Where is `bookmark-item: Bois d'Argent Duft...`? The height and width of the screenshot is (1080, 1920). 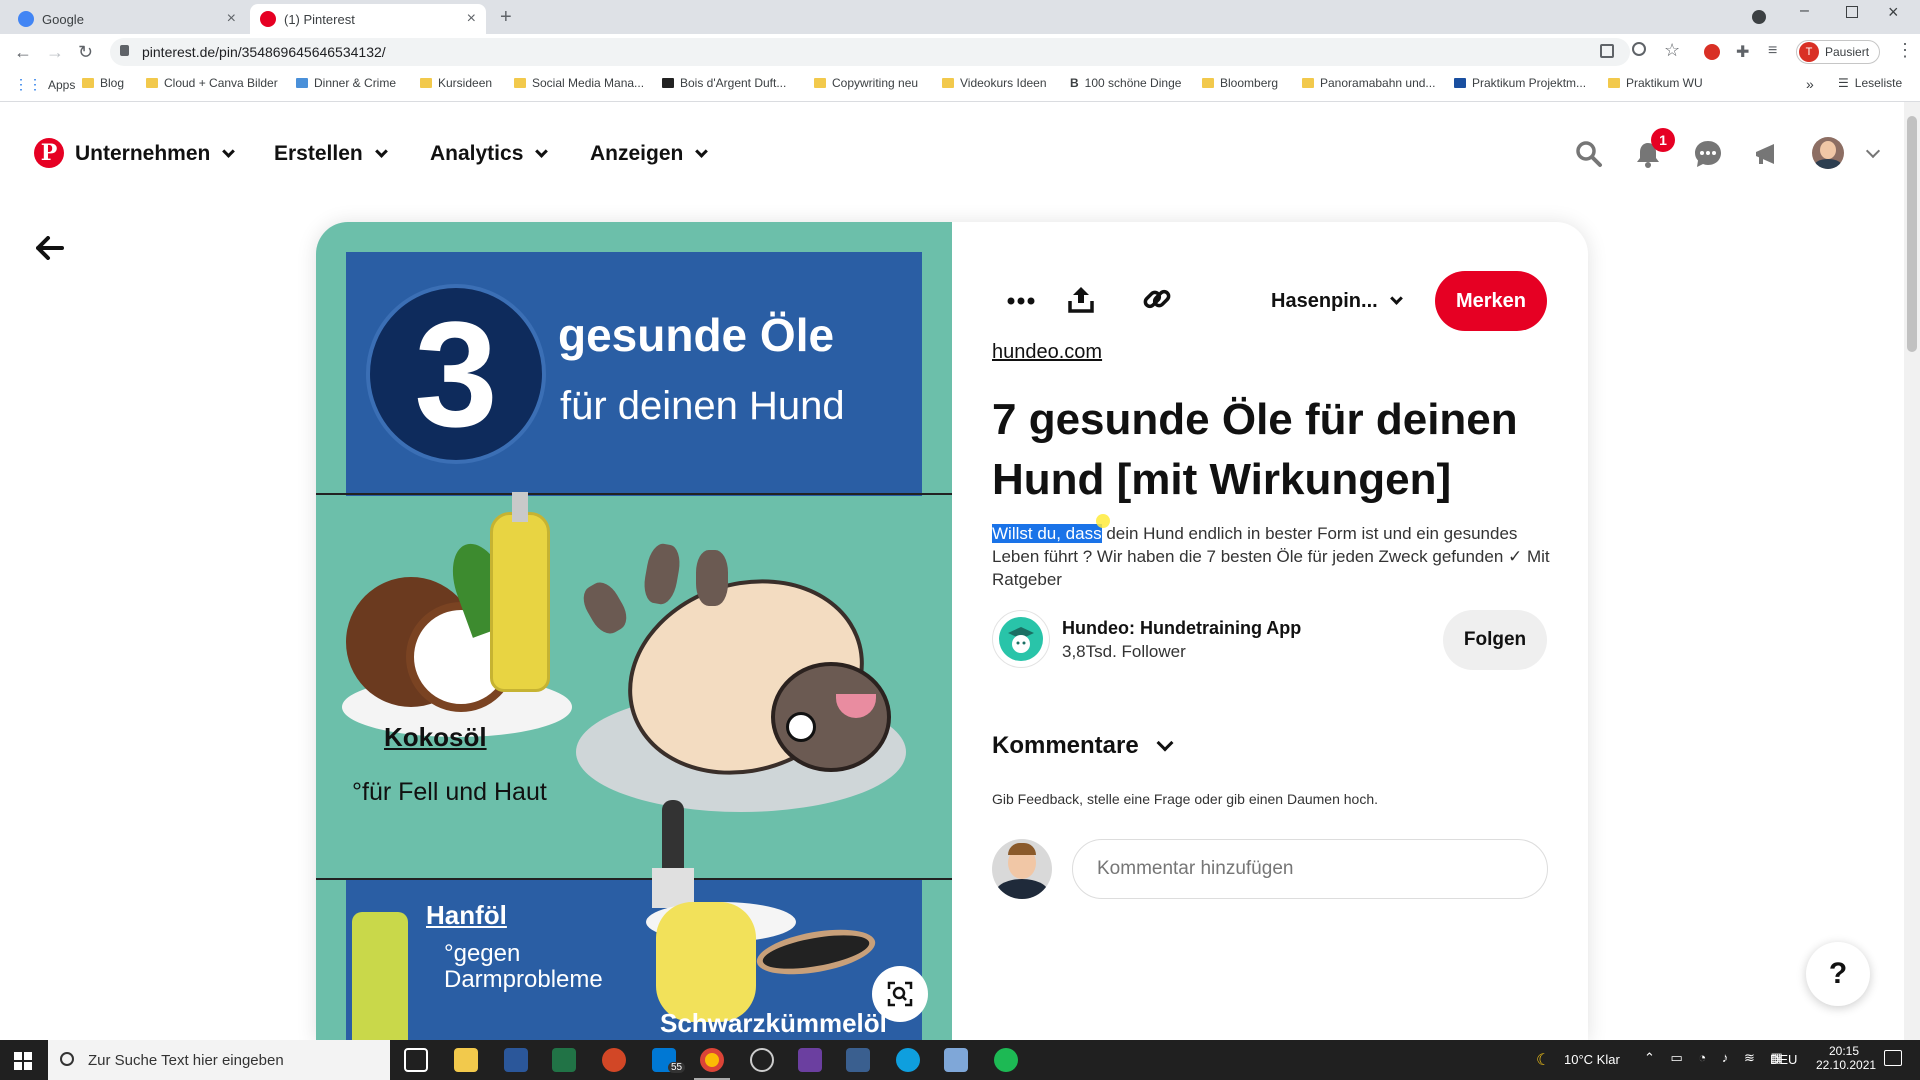 bookmark-item: Bois d'Argent Duft... is located at coordinates (724, 83).